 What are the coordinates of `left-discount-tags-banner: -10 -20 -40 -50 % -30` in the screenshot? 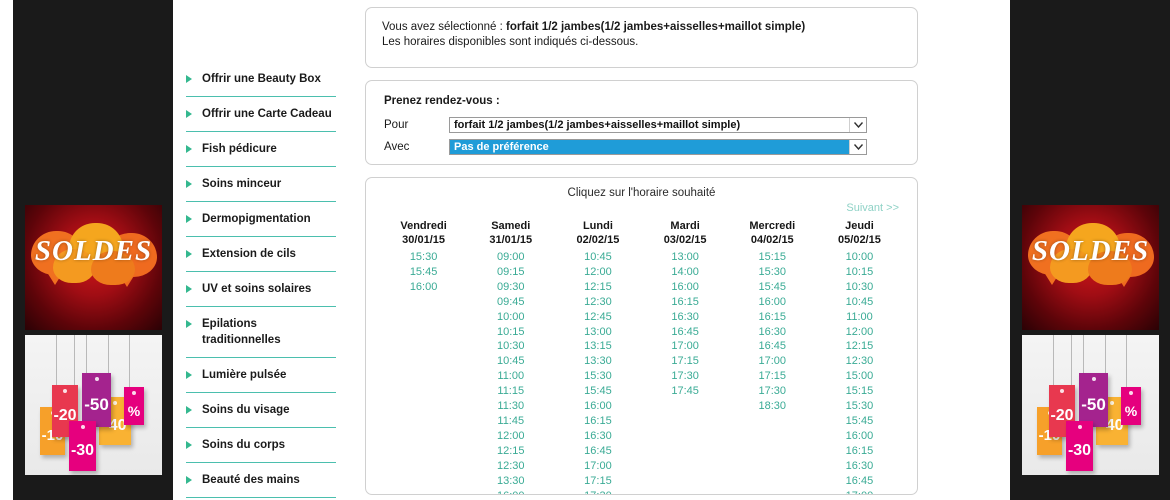 It's located at (93, 405).